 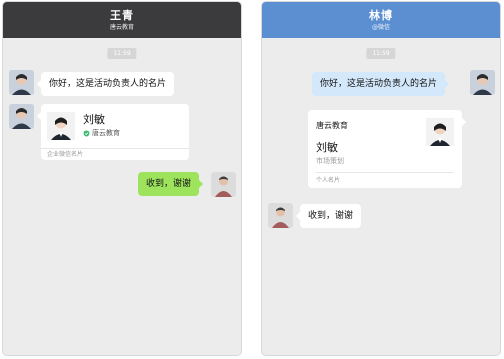 What do you see at coordinates (65, 154) in the screenshot?
I see `card-type-label: 企业微信名片` at bounding box center [65, 154].